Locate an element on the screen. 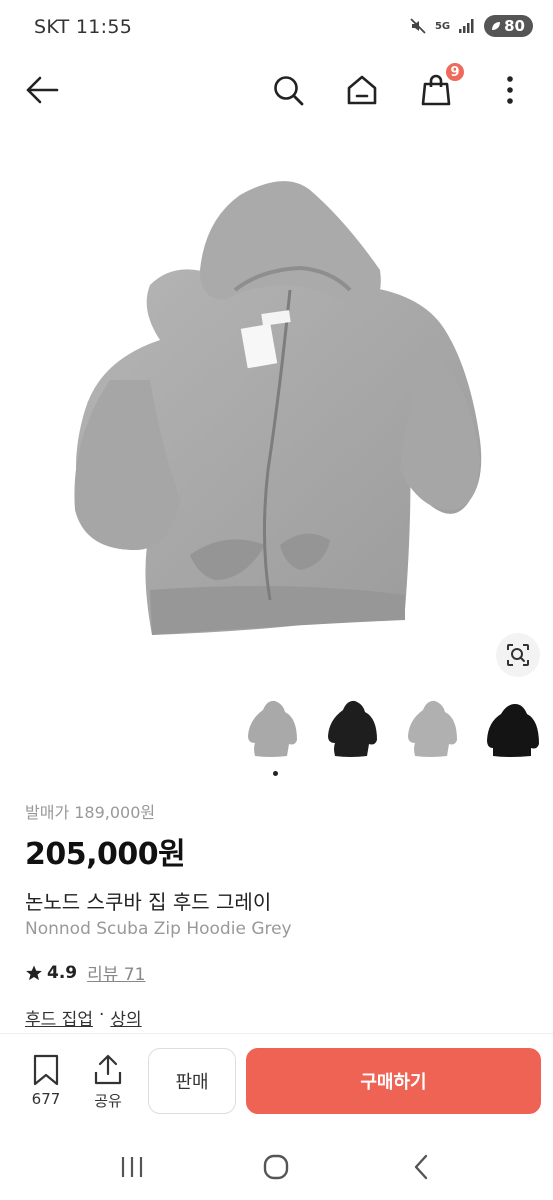  rating-row: 4.9 리뷰 71 is located at coordinates (85, 972).